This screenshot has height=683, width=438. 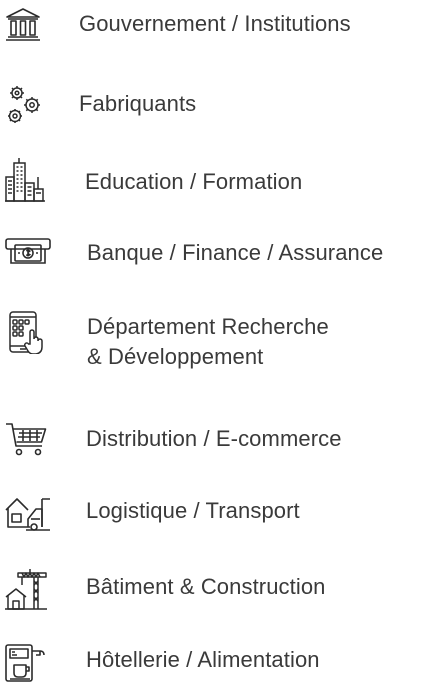 I want to click on warehouse-truck-icon, so click(x=28, y=514).